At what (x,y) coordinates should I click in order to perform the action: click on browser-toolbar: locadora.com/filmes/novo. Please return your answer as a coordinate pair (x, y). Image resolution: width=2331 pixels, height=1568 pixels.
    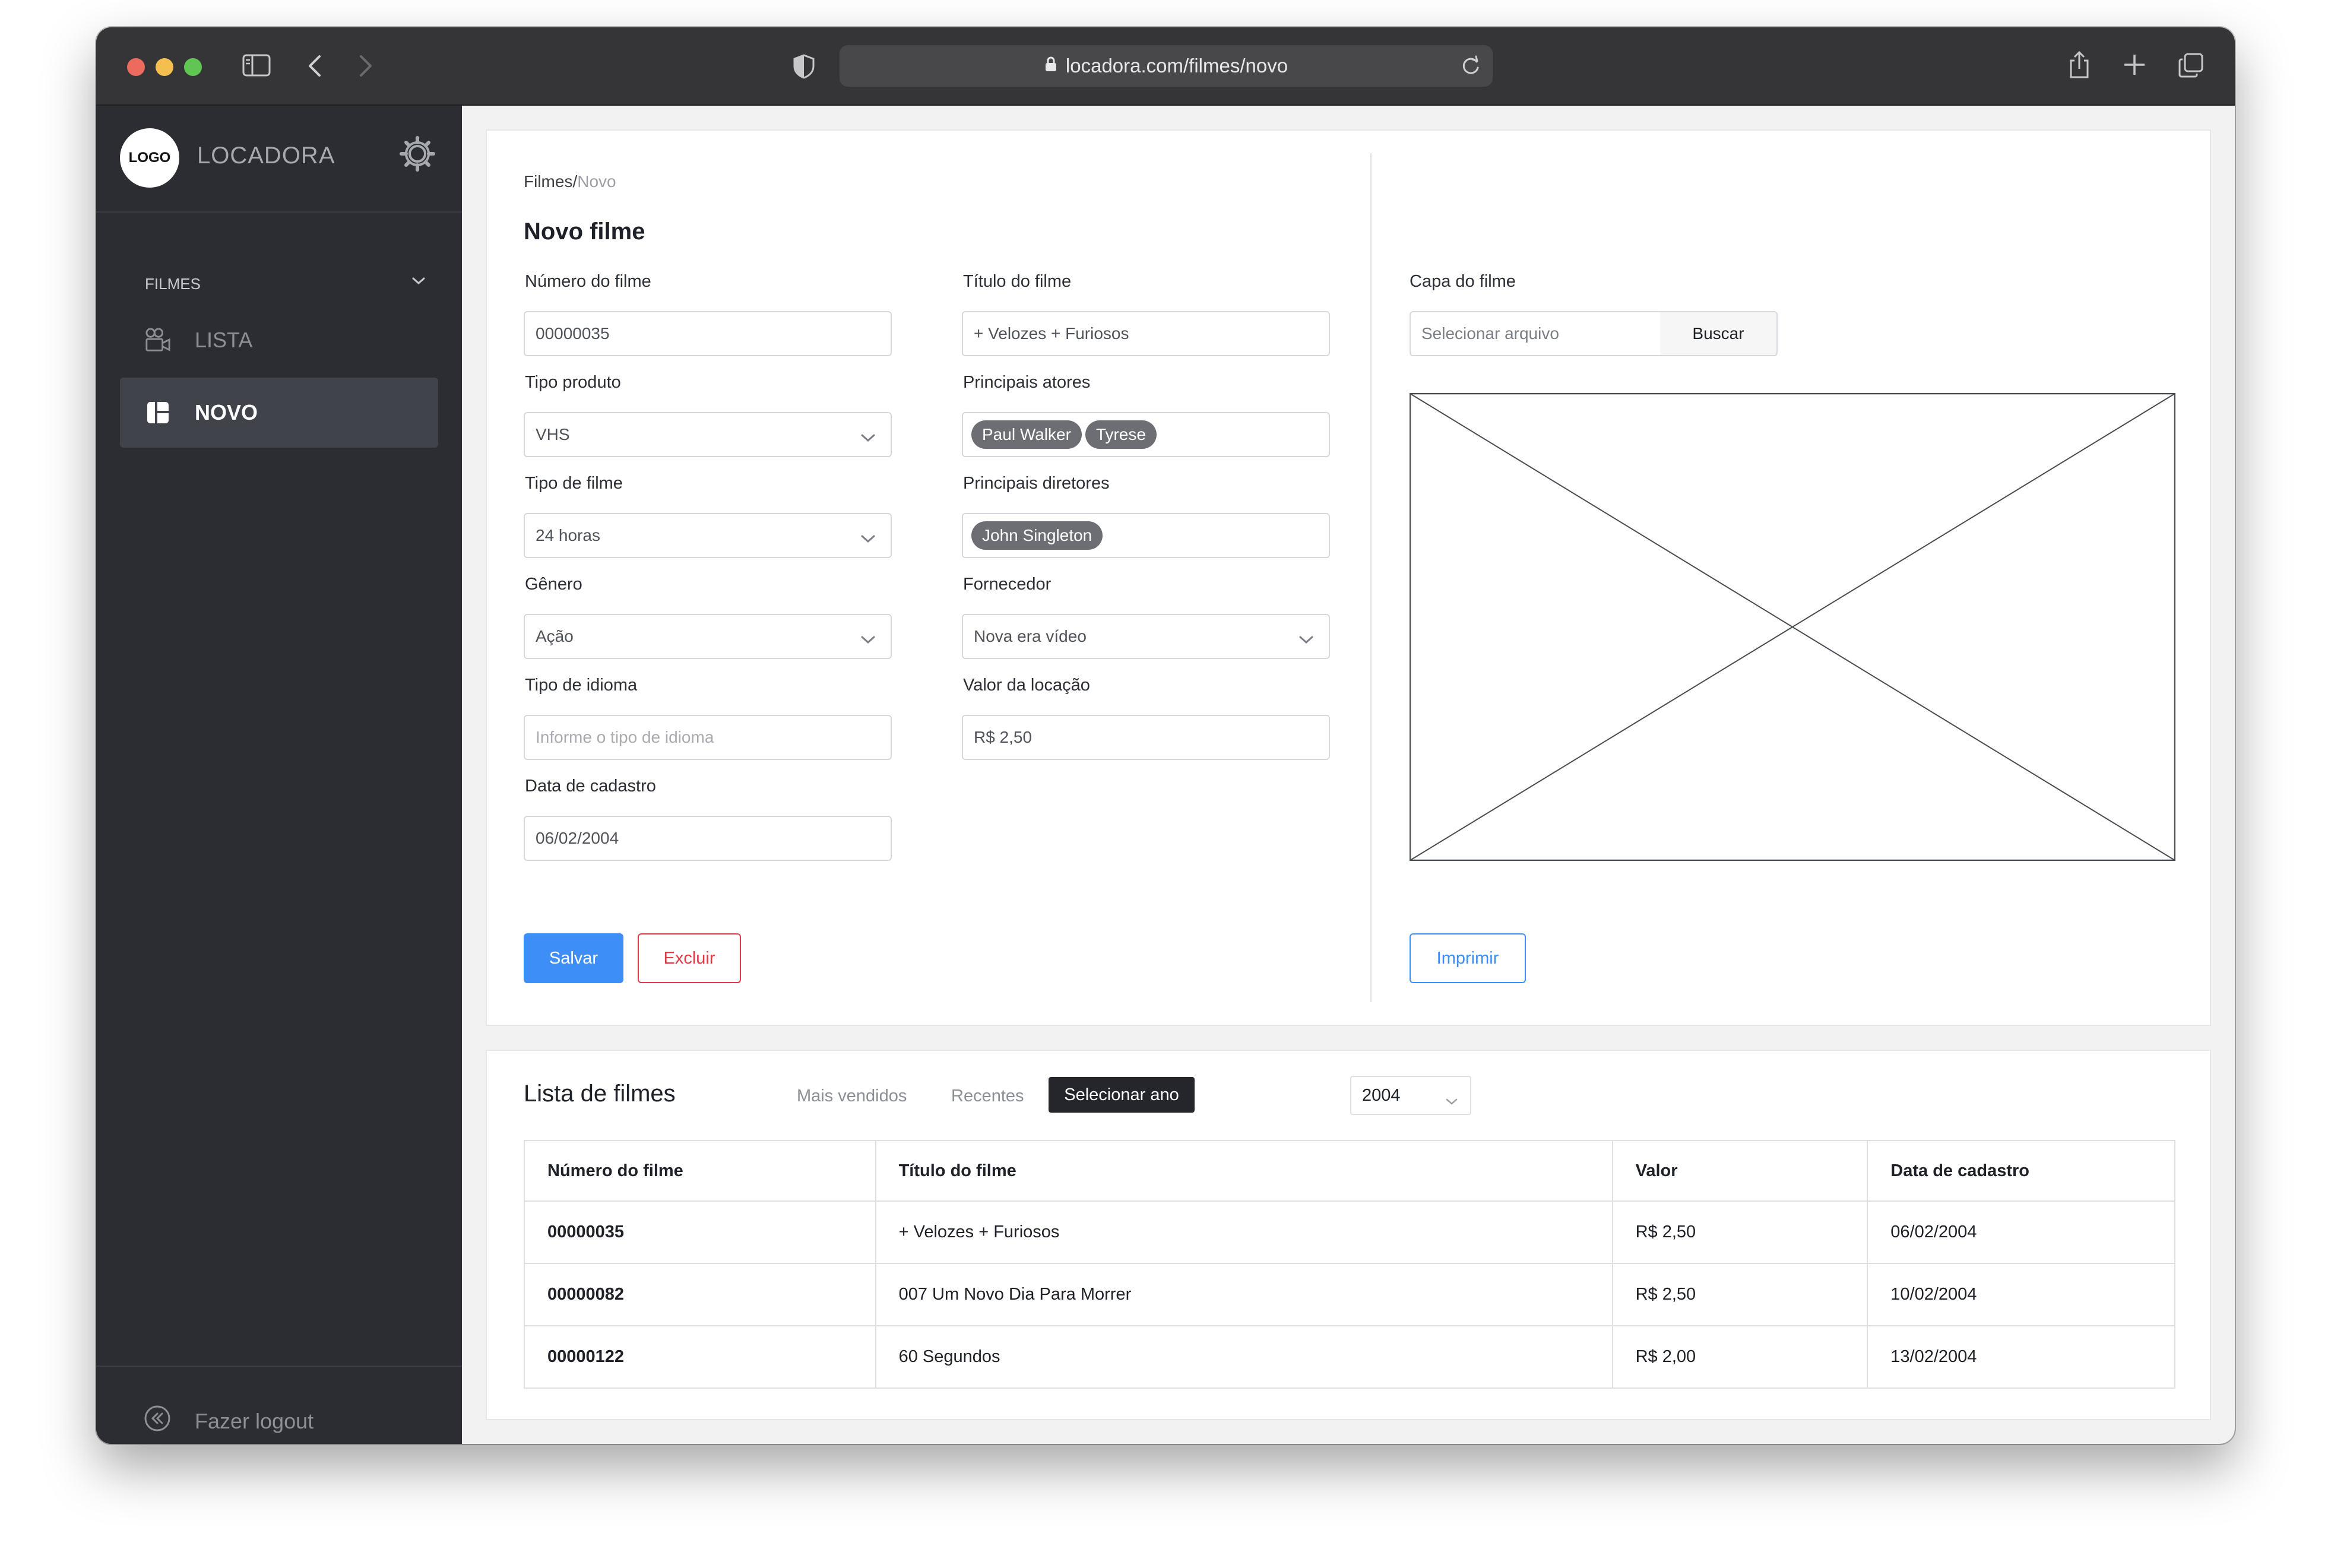
    Looking at the image, I should click on (1165, 66).